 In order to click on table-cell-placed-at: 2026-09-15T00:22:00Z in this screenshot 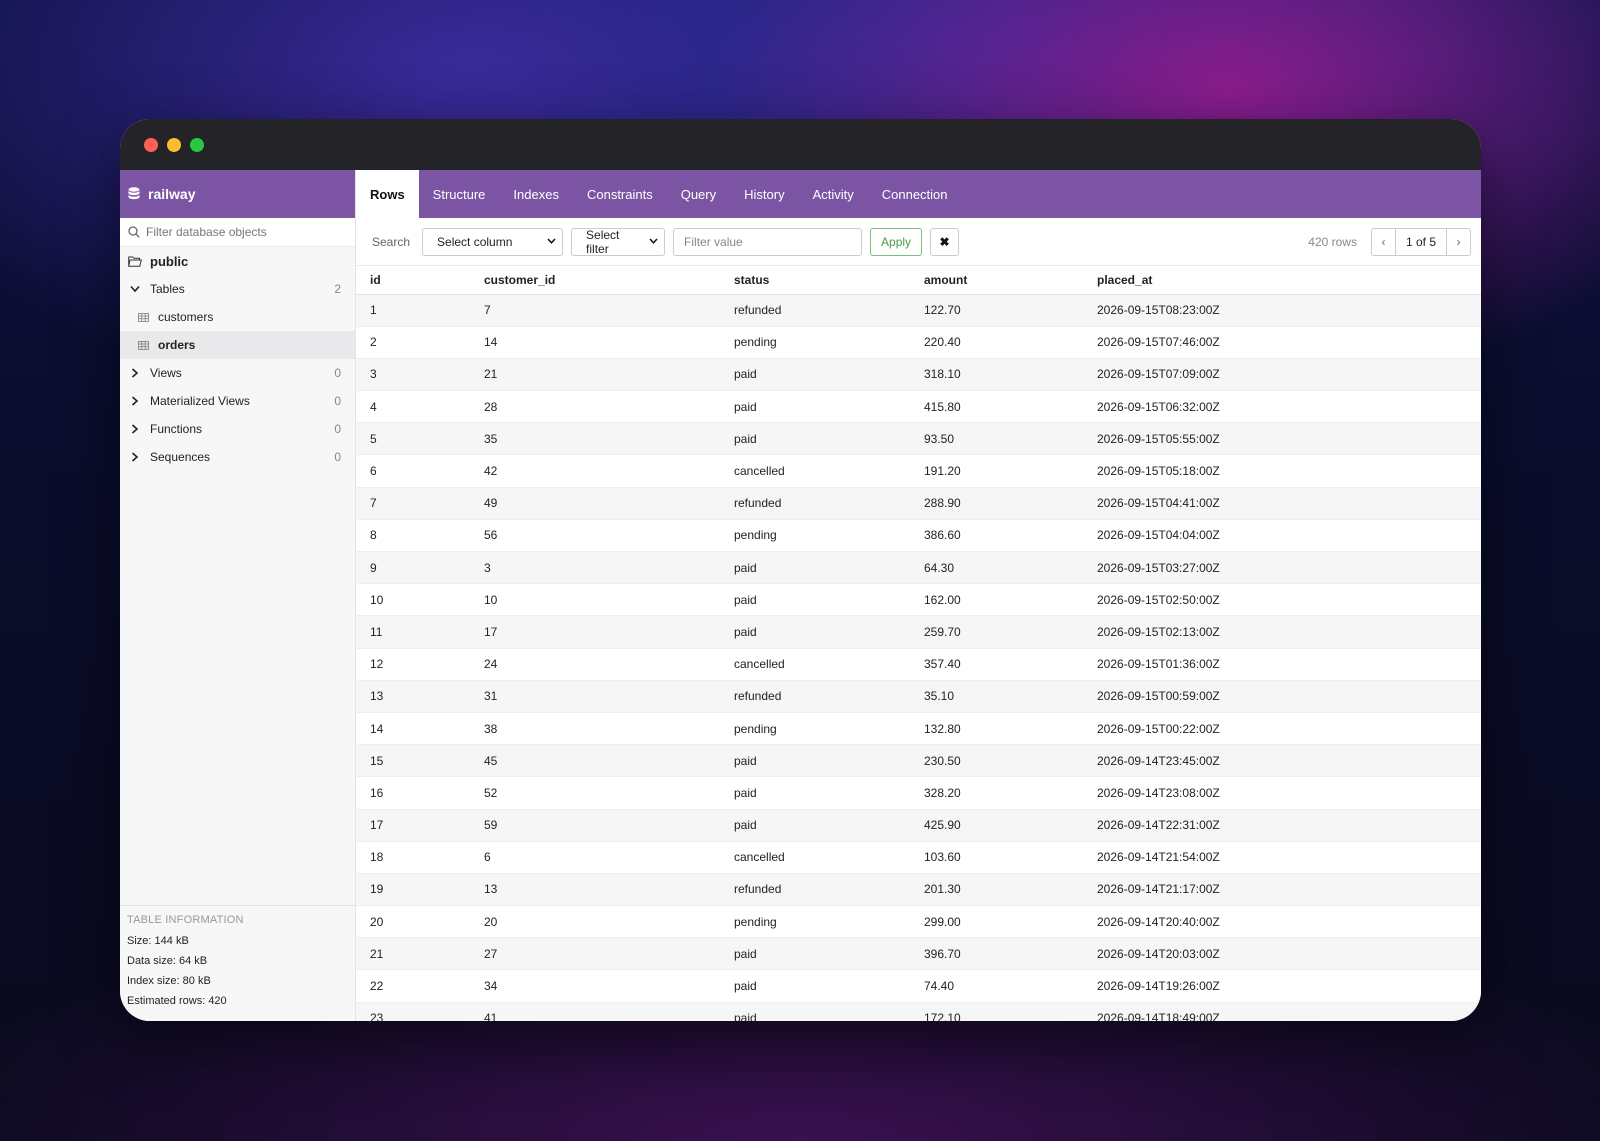, I will do `click(1282, 729)`.